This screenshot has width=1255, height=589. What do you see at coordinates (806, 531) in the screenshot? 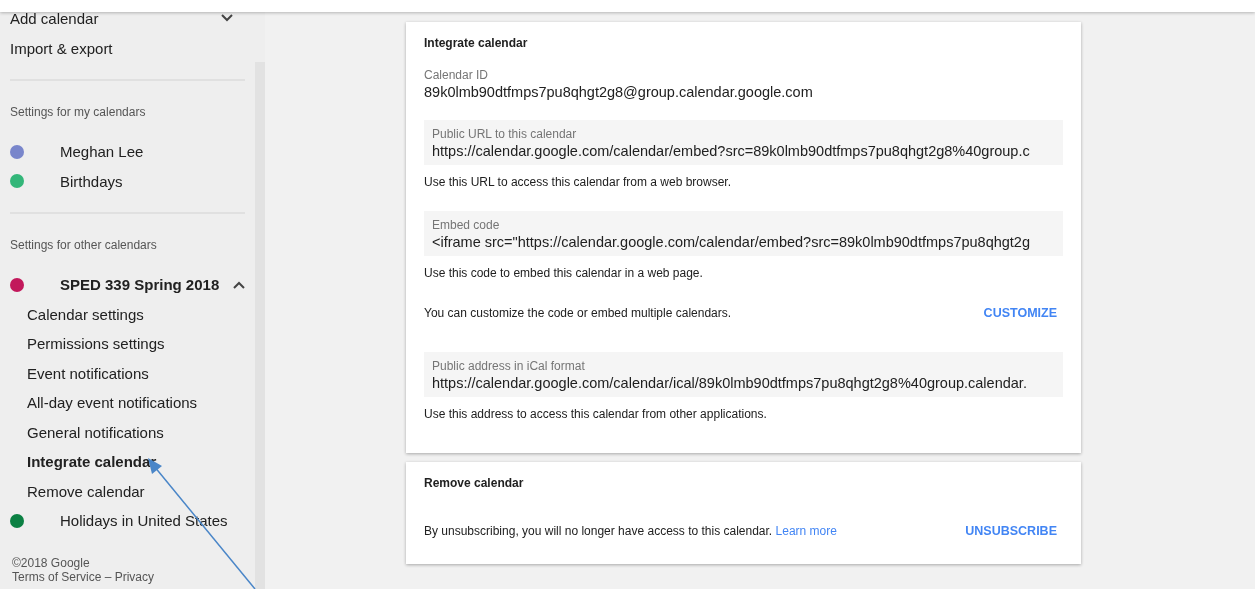
I see `learn-more-link: Learn more` at bounding box center [806, 531].